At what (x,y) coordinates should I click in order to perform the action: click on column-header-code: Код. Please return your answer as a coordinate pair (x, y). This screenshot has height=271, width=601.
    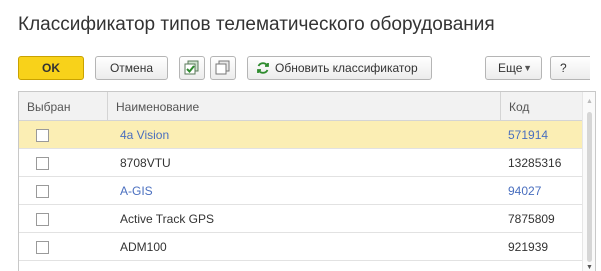
    Looking at the image, I should click on (541, 106).